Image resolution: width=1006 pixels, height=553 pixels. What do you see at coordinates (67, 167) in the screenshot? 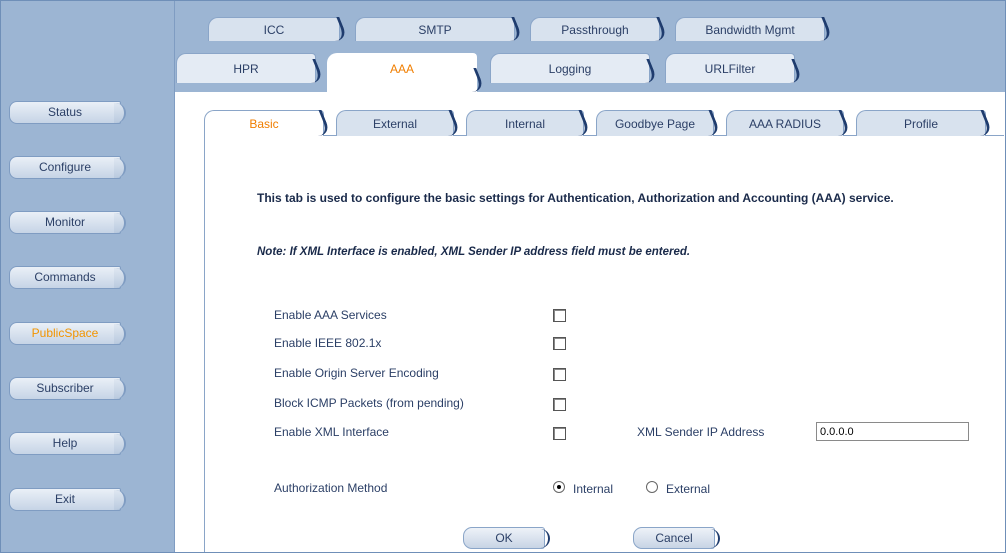
I see `sidebar-item-configure: Configure` at bounding box center [67, 167].